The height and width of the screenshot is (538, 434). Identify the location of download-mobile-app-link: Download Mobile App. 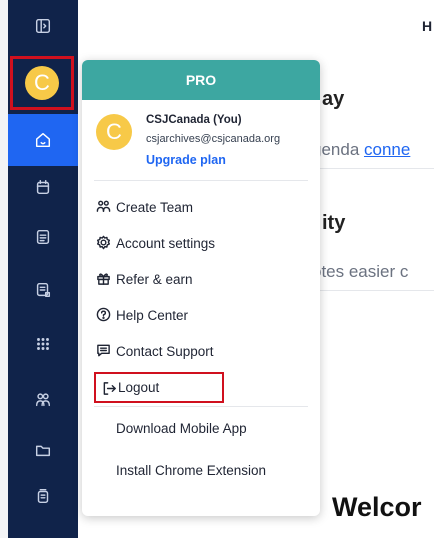
(201, 428).